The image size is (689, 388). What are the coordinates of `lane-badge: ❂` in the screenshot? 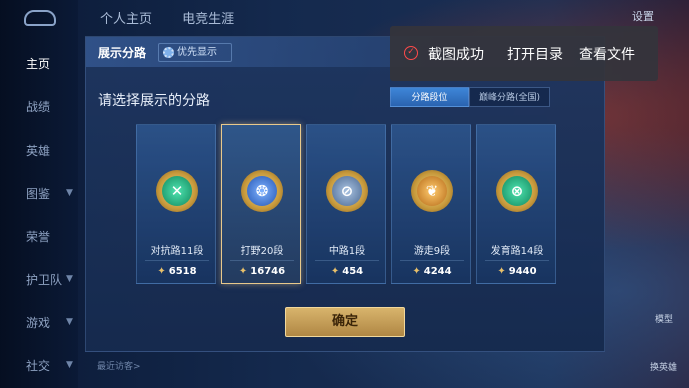 It's located at (262, 191).